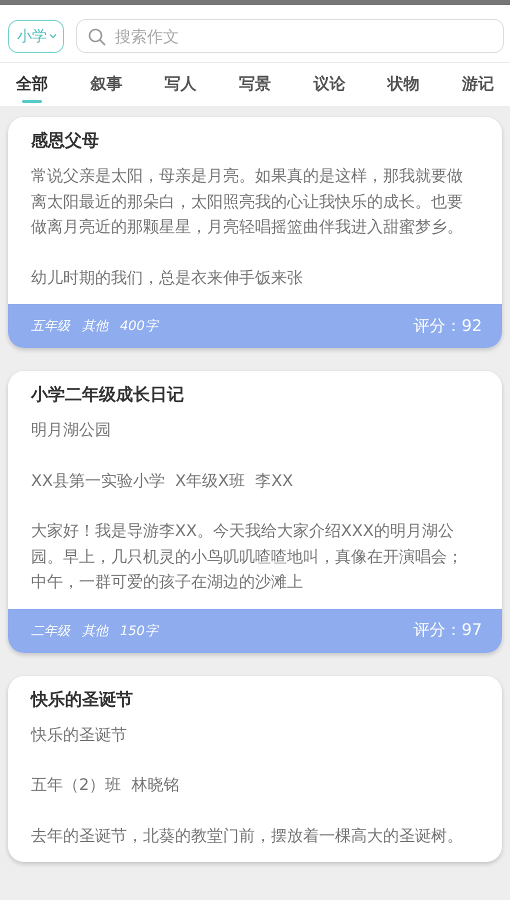  What do you see at coordinates (50, 326) in the screenshot?
I see `grade-label: 五年级` at bounding box center [50, 326].